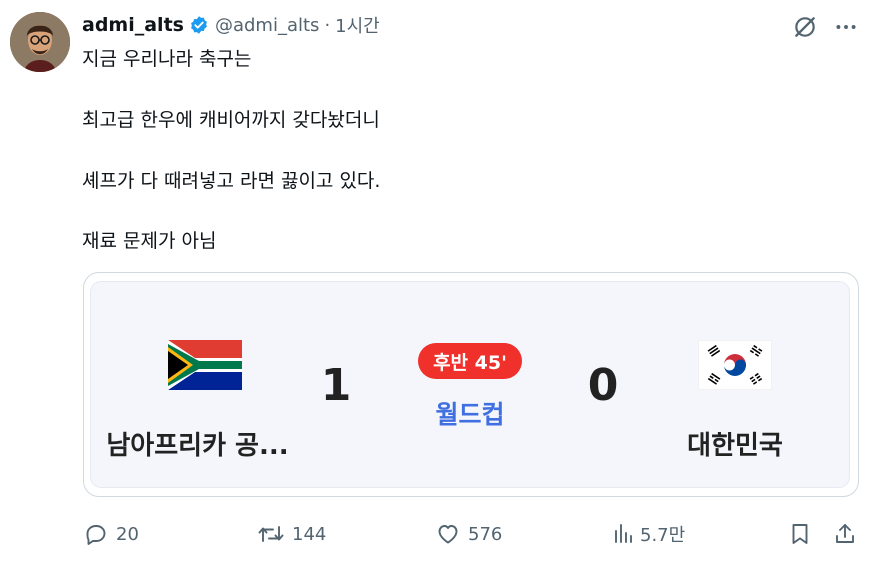 The height and width of the screenshot is (564, 886). I want to click on tweet-header: admi_alts @admi_alts · 1시간, so click(231, 25).